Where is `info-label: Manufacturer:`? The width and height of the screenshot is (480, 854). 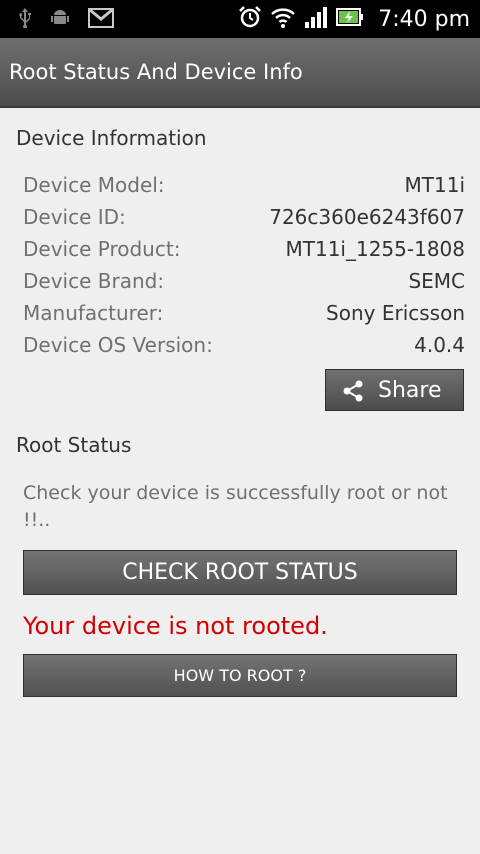
info-label: Manufacturer: is located at coordinates (93, 313).